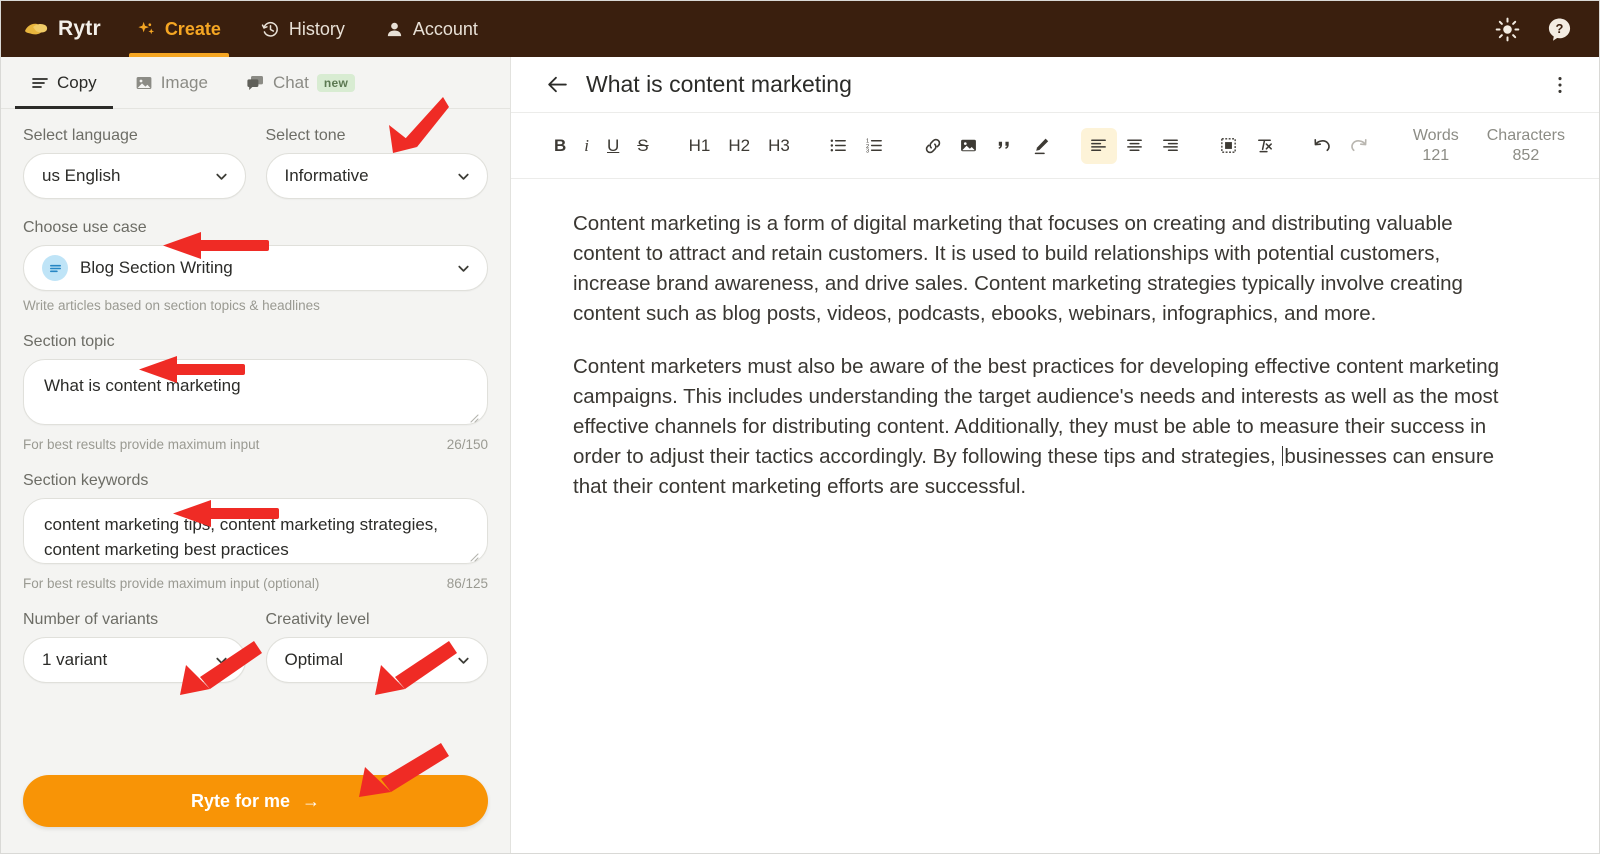  Describe the element at coordinates (85, 227) in the screenshot. I see `use-case-label: Choose use case` at that location.